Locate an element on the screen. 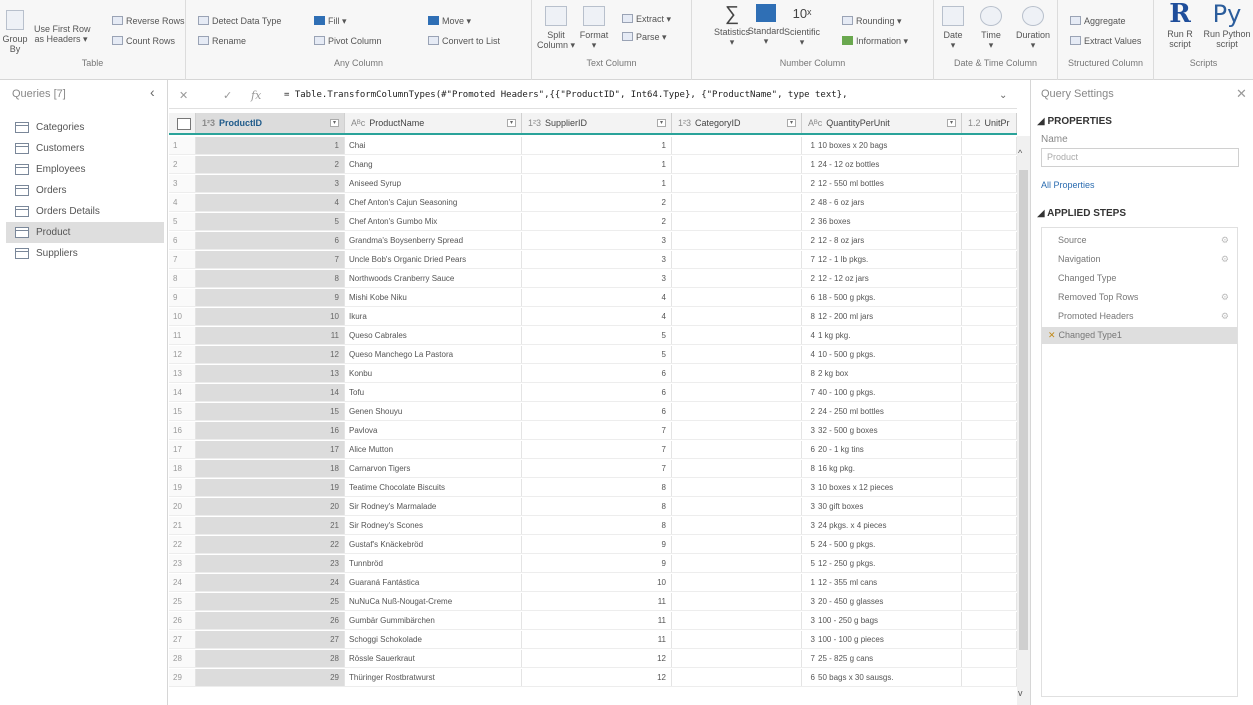 This screenshot has height=705, width=1253. row-number: 20 is located at coordinates (182, 506).